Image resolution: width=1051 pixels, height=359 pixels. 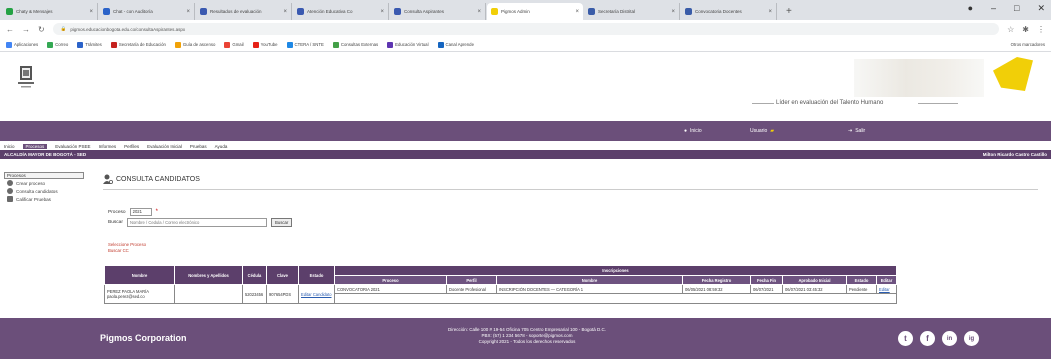 I want to click on sidebar-item-calificar-pruebas: Calificar Pruebas, so click(x=44, y=199).